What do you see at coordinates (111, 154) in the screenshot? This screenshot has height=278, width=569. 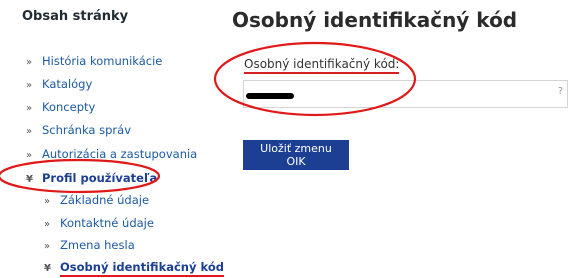 I see `sidebar-item-autorizacia: » Autorizácia a zastupovania` at bounding box center [111, 154].